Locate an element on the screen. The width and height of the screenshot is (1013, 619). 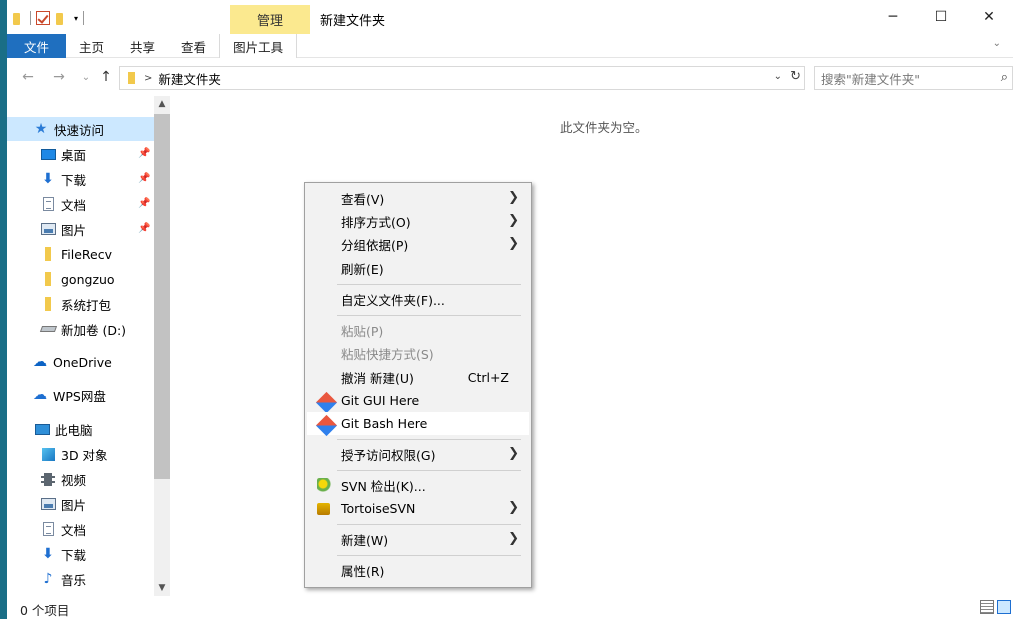
video-icon is located at coordinates (48, 479).